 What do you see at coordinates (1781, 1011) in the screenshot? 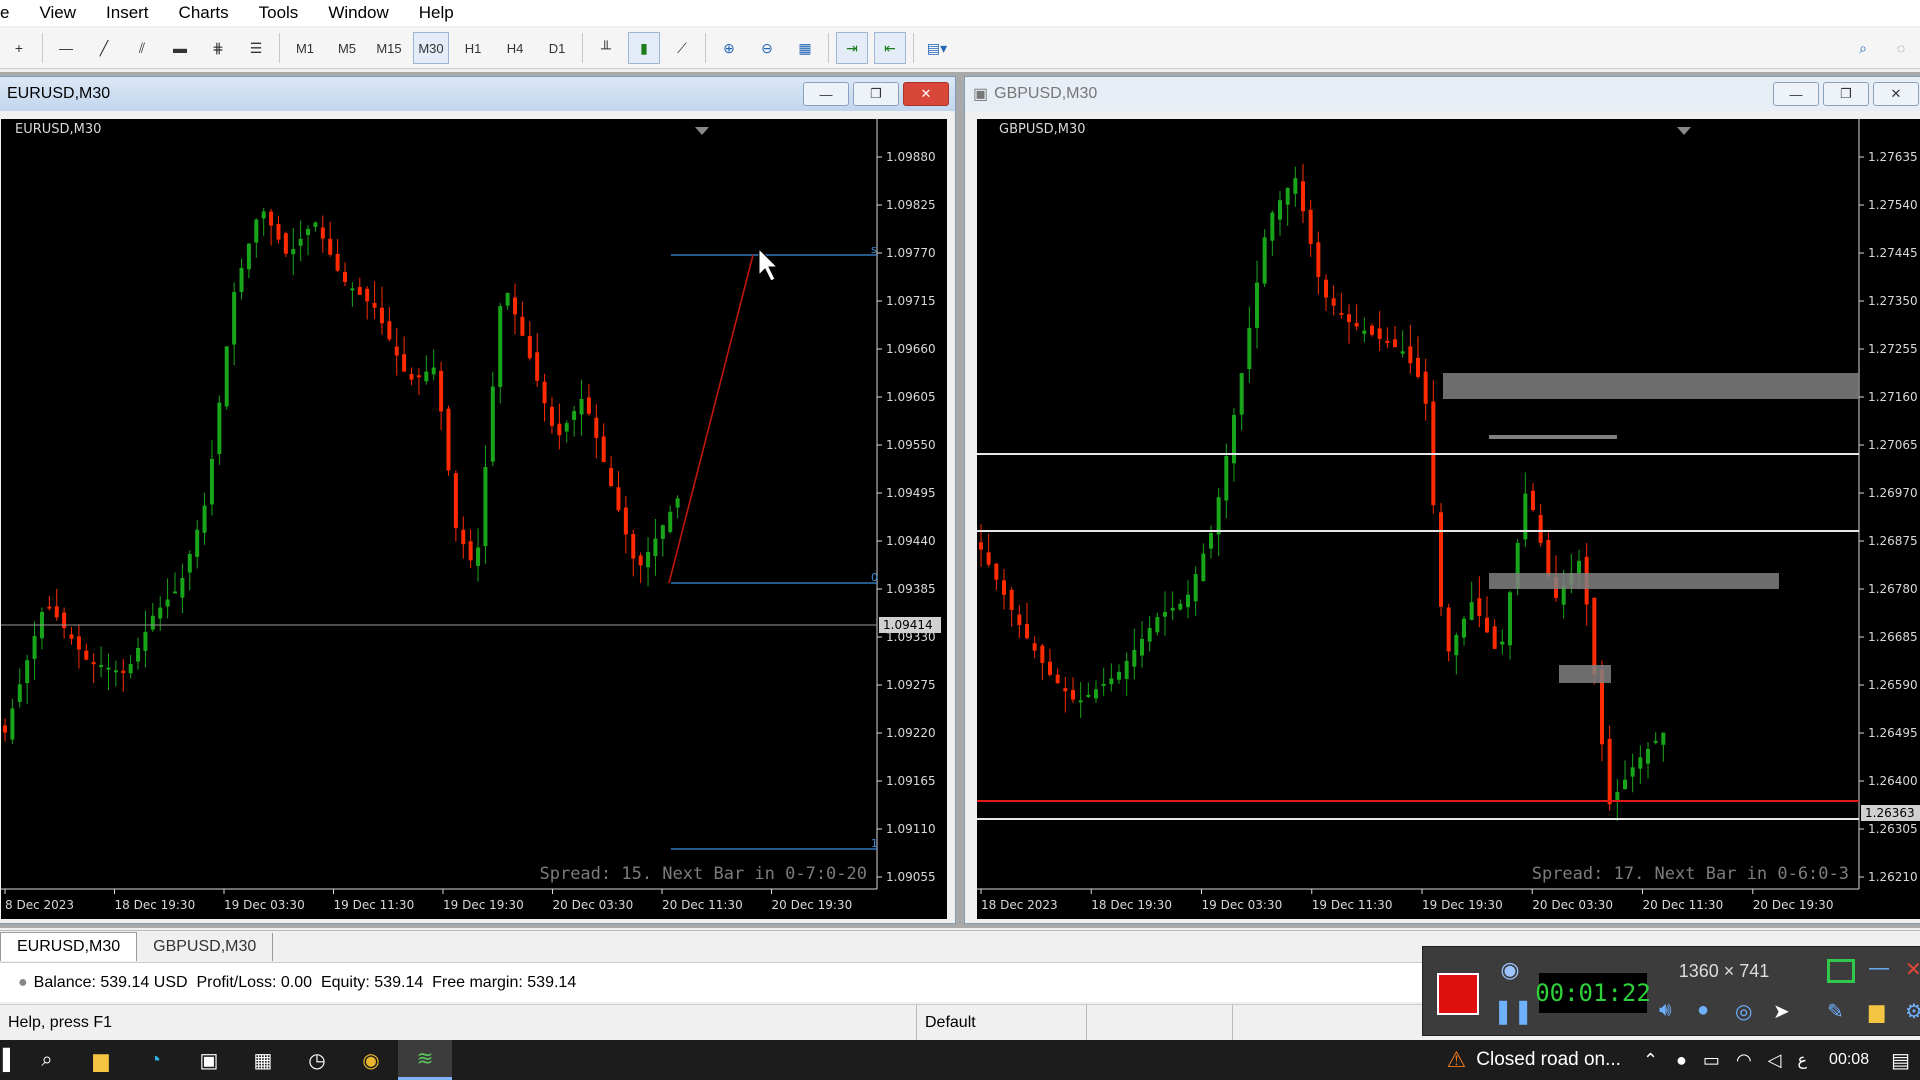
I see `cursor-icon: ➤` at bounding box center [1781, 1011].